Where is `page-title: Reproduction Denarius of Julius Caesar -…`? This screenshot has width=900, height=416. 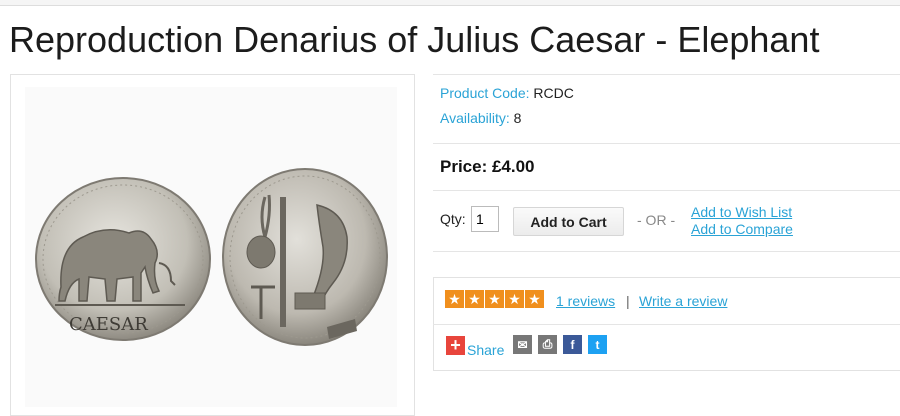 page-title: Reproduction Denarius of Julius Caesar -… is located at coordinates (414, 39).